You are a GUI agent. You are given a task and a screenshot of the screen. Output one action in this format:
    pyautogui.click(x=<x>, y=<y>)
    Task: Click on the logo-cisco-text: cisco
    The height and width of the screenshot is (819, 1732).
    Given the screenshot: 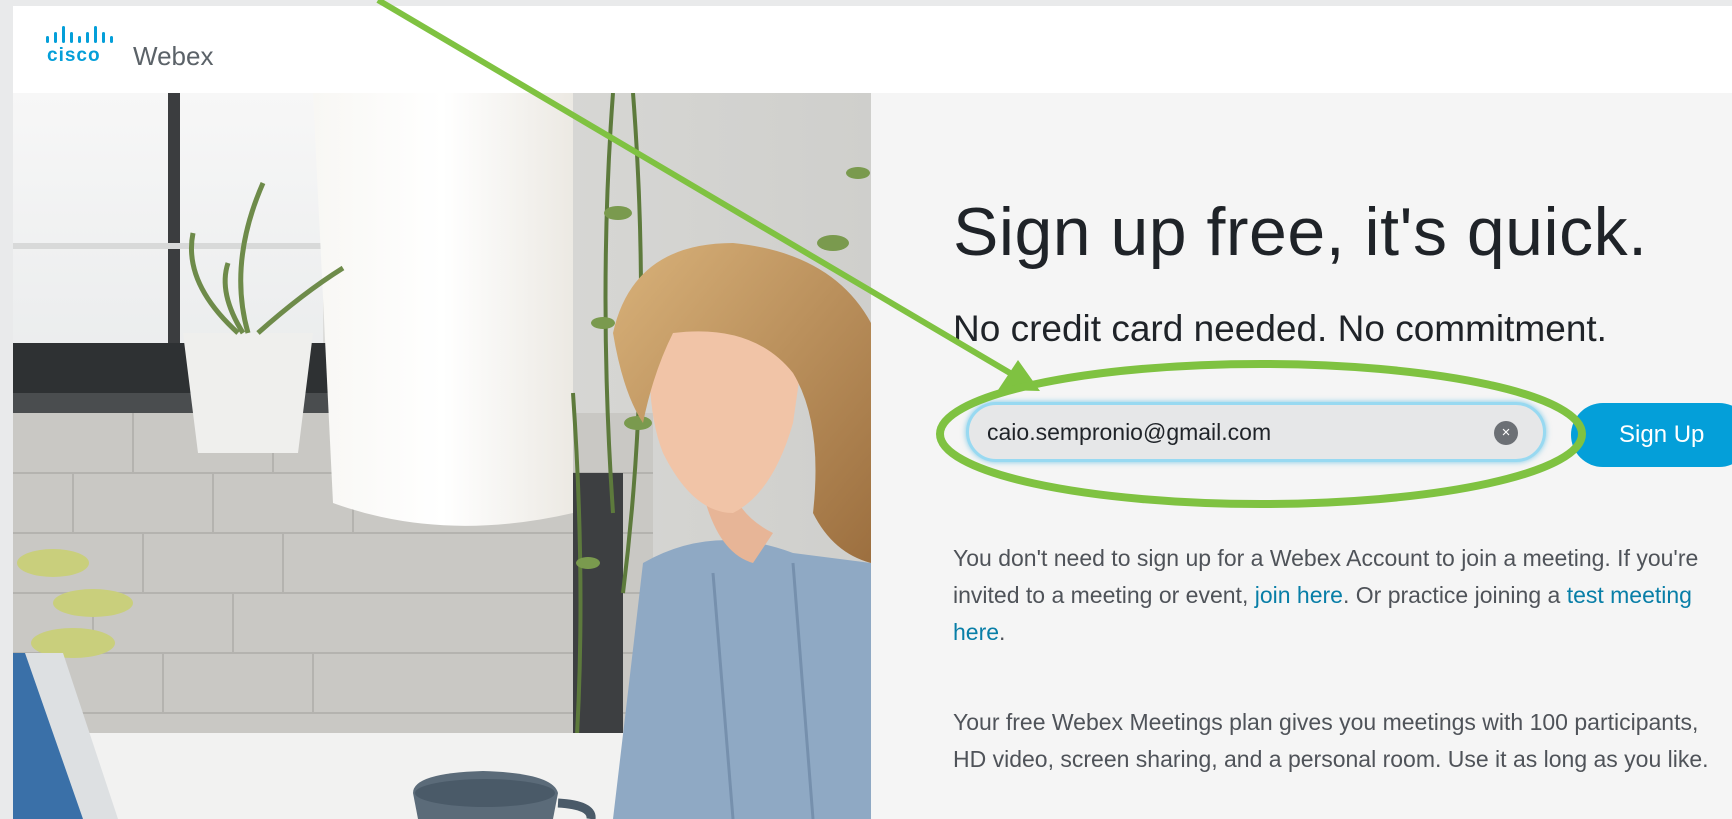 What is the action you would take?
    pyautogui.click(x=74, y=55)
    